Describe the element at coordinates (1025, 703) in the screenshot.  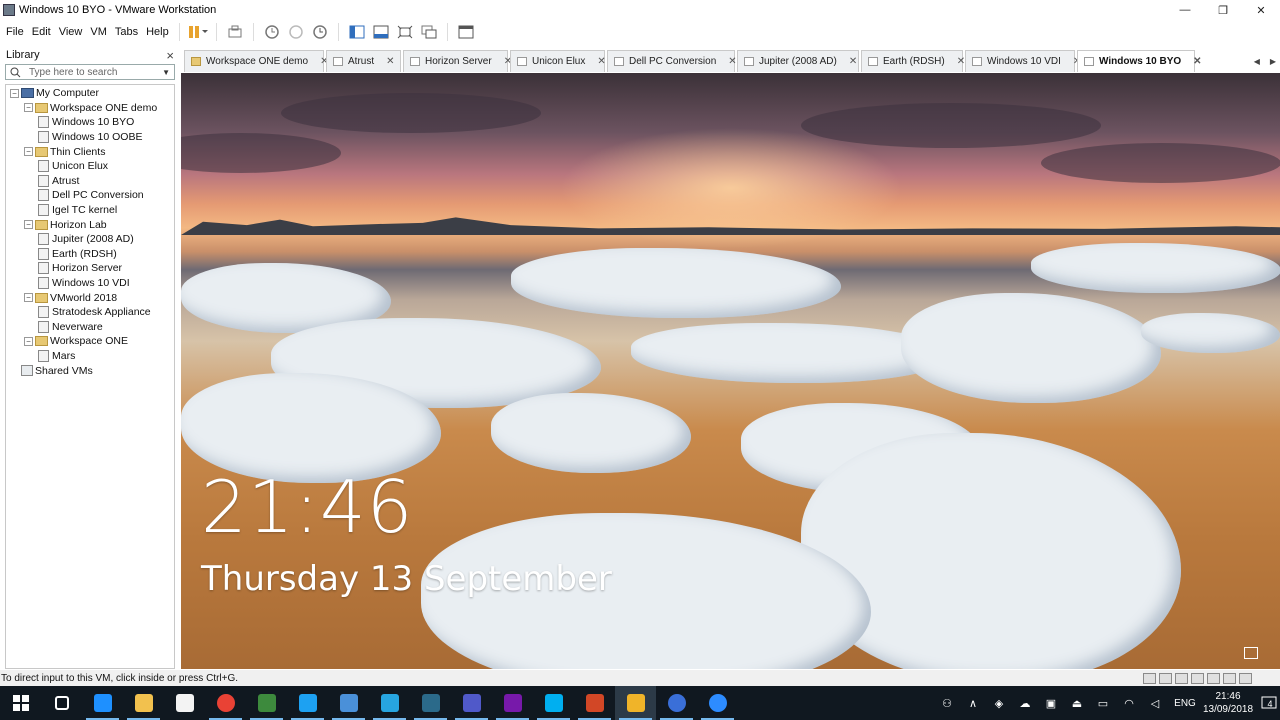
I see `onedrive-icon: ☁` at that location.